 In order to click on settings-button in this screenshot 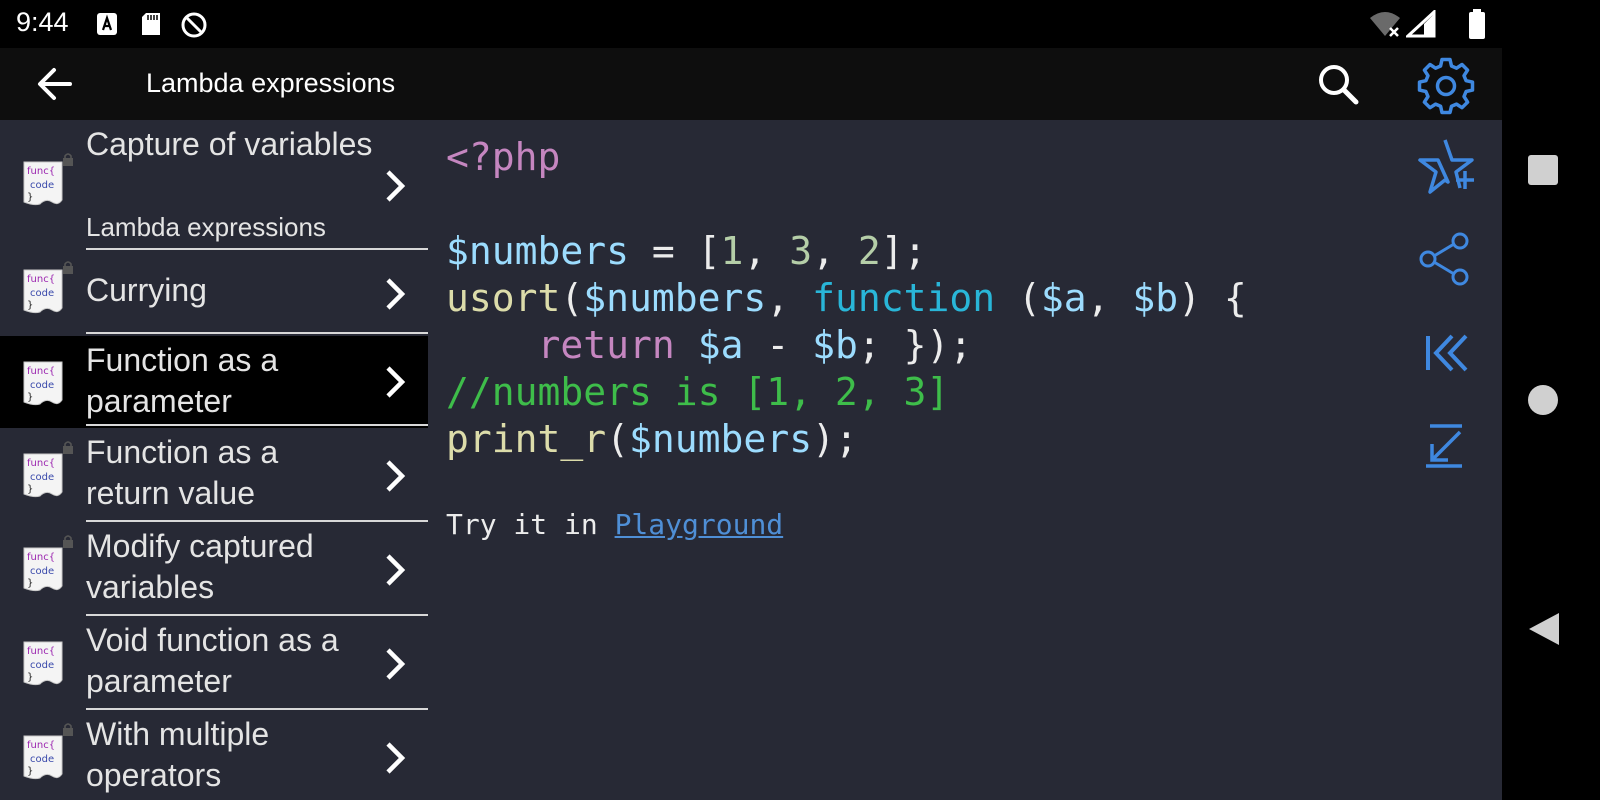, I will do `click(1446, 86)`.